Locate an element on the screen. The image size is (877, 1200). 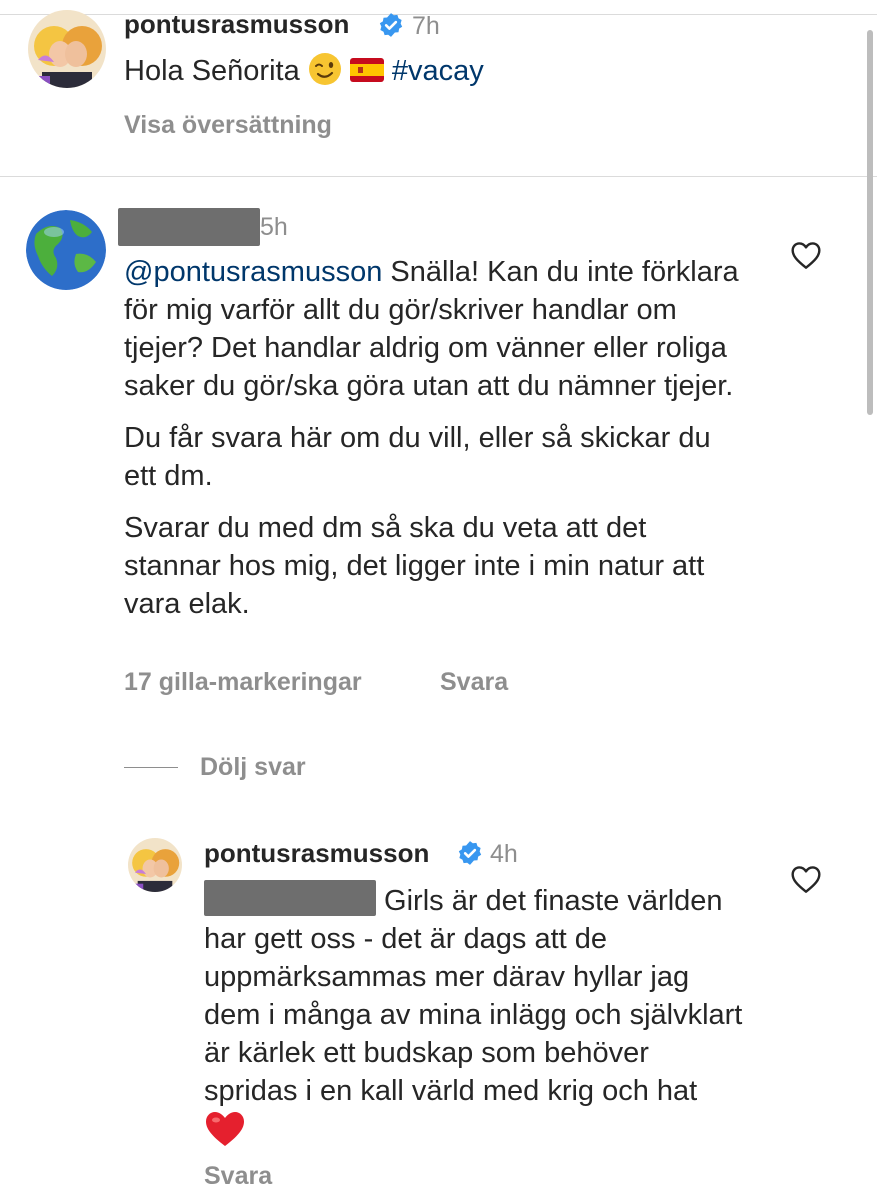
reply-time: 4h is located at coordinates (504, 854).